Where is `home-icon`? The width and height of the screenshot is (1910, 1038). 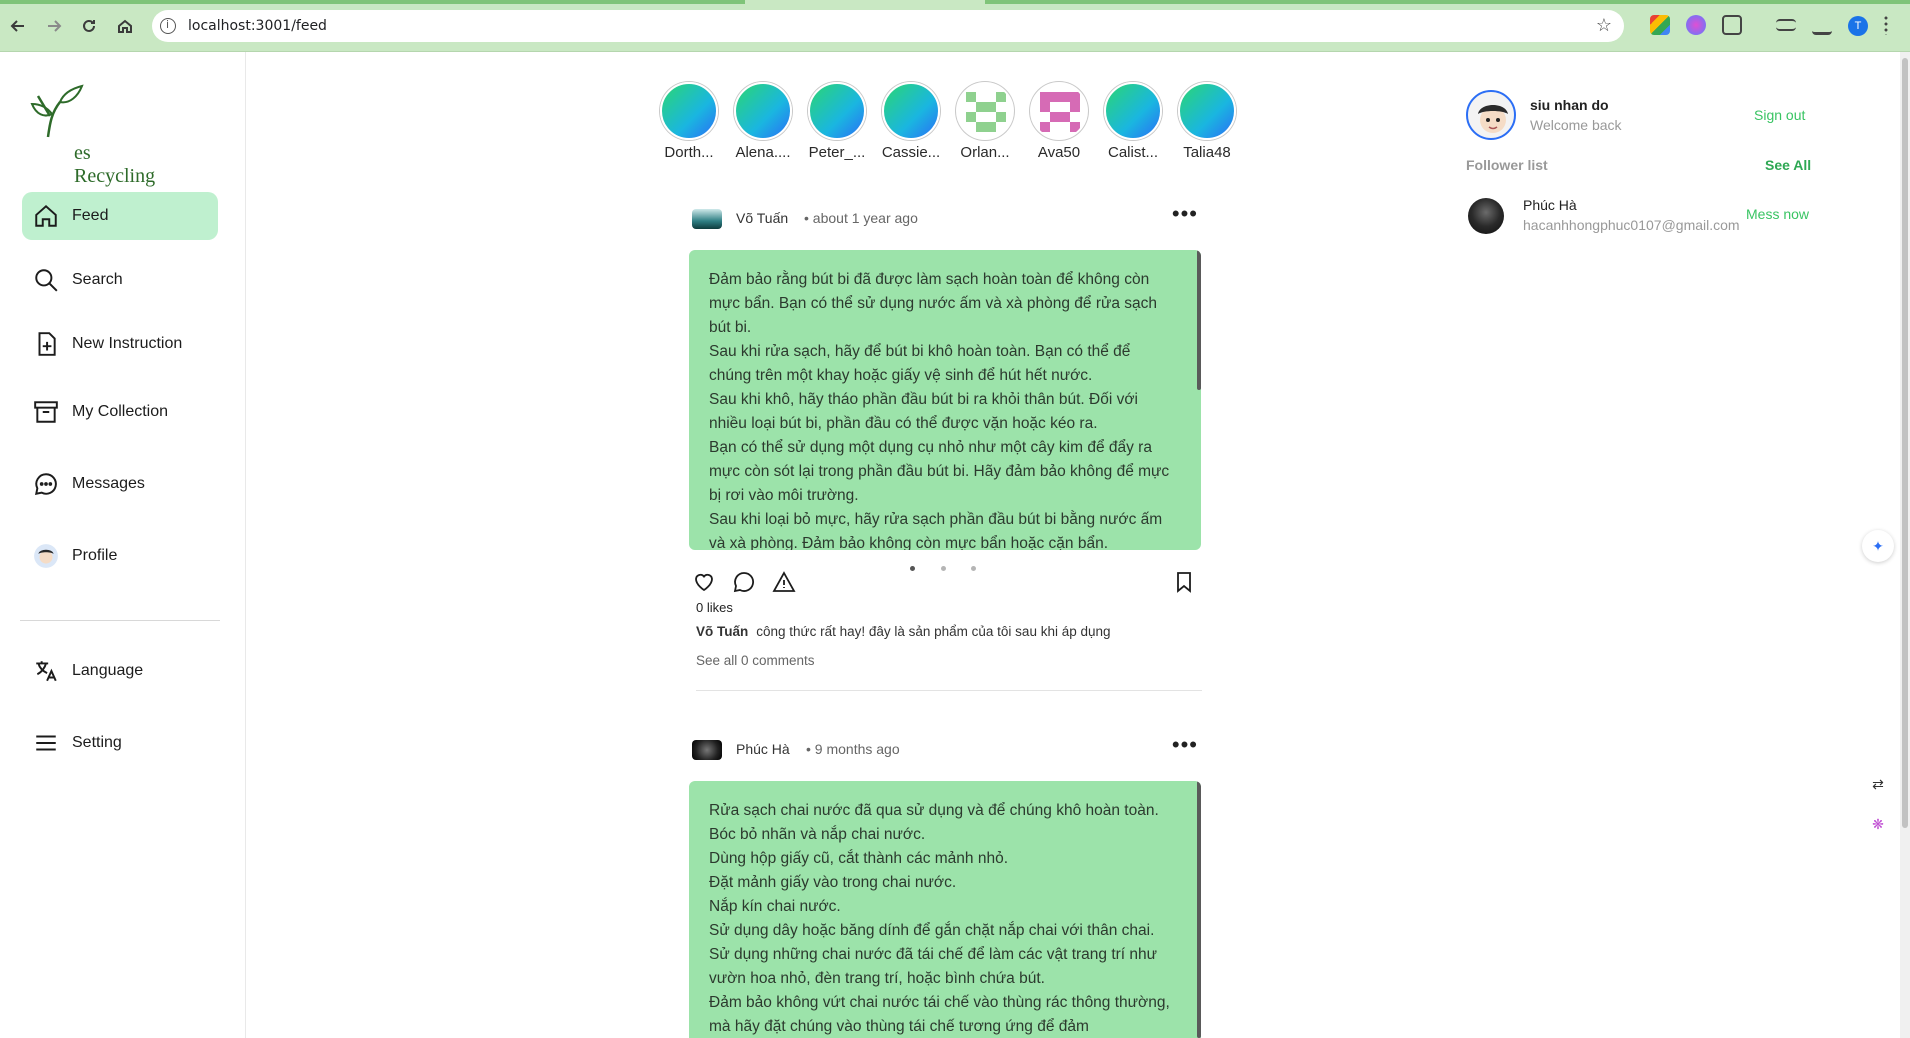 home-icon is located at coordinates (125, 26).